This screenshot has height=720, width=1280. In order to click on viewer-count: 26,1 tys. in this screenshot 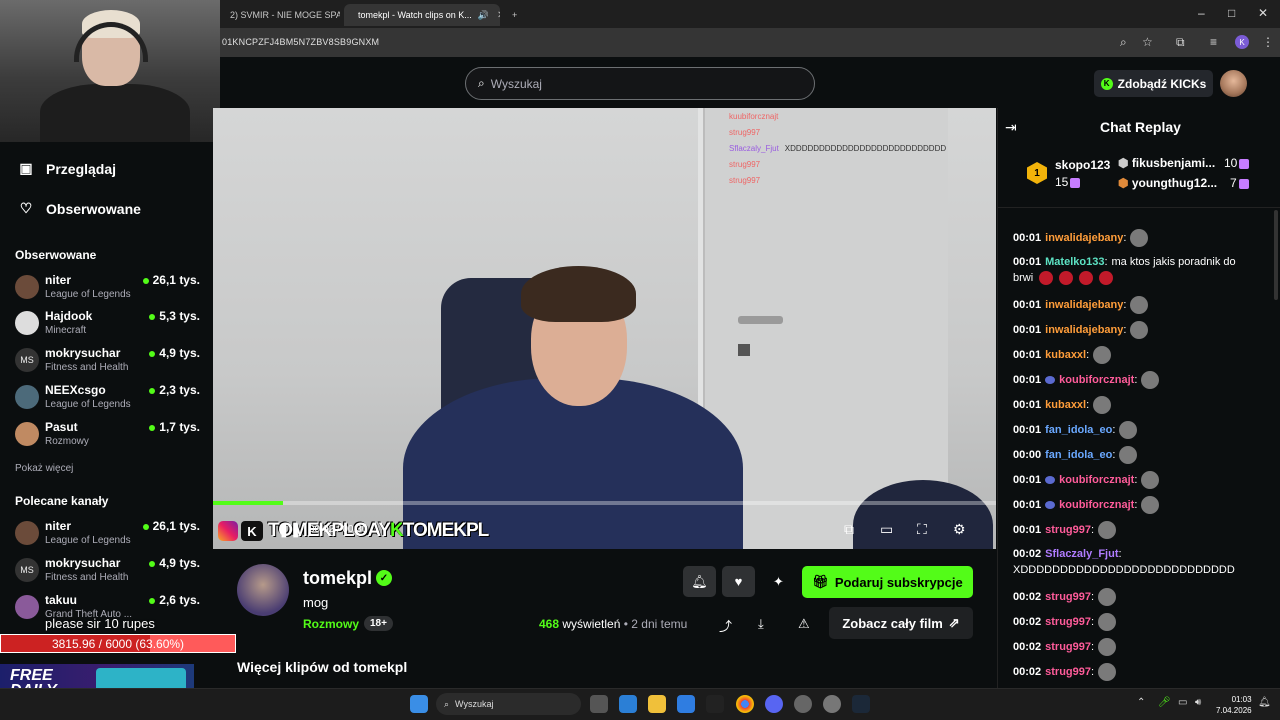, I will do `click(171, 526)`.